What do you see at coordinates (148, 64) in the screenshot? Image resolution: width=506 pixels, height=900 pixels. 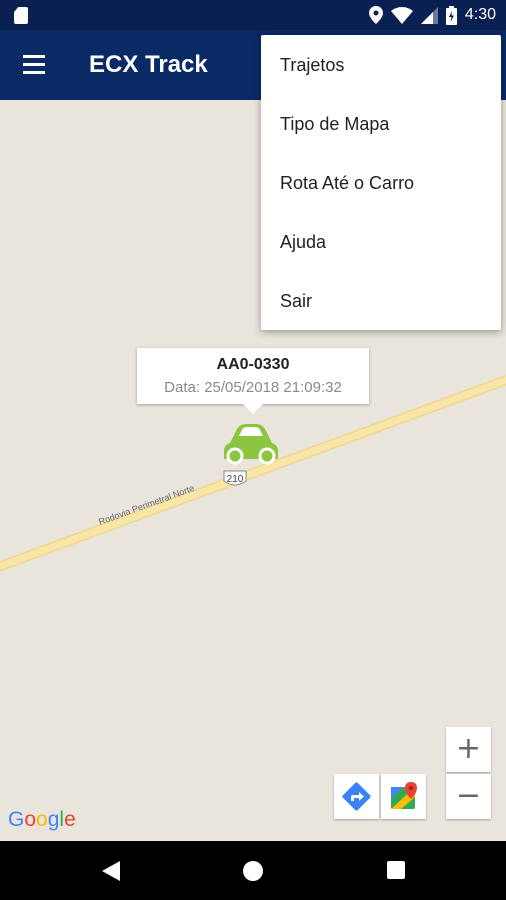 I see `app-title: ECX Track` at bounding box center [148, 64].